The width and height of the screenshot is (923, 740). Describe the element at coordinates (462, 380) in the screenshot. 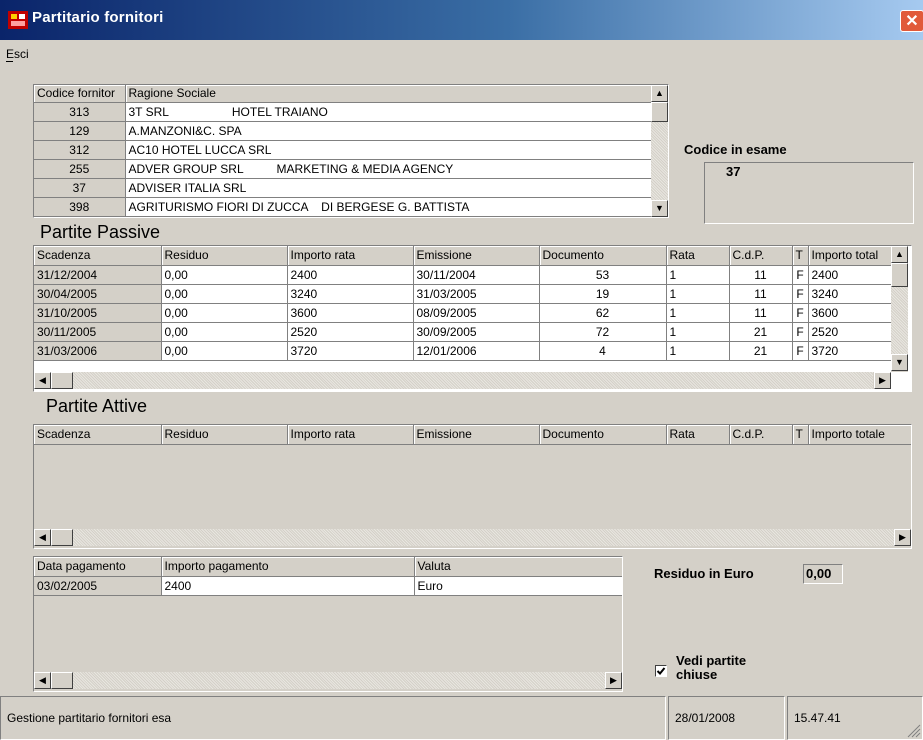

I see `passive-hscroll: ◀ ▶` at that location.